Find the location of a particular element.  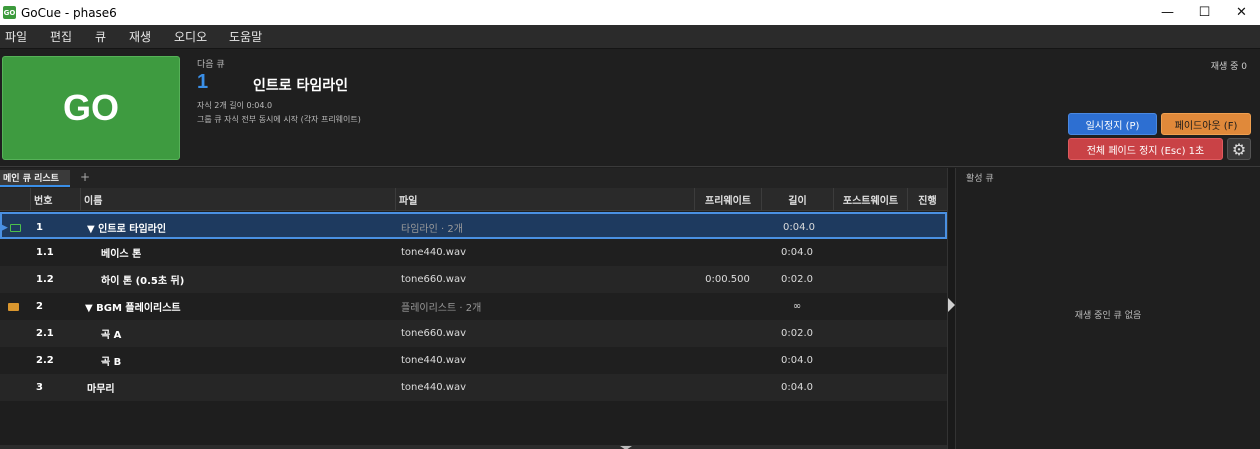

cue-name: 곡 A is located at coordinates (111, 335).